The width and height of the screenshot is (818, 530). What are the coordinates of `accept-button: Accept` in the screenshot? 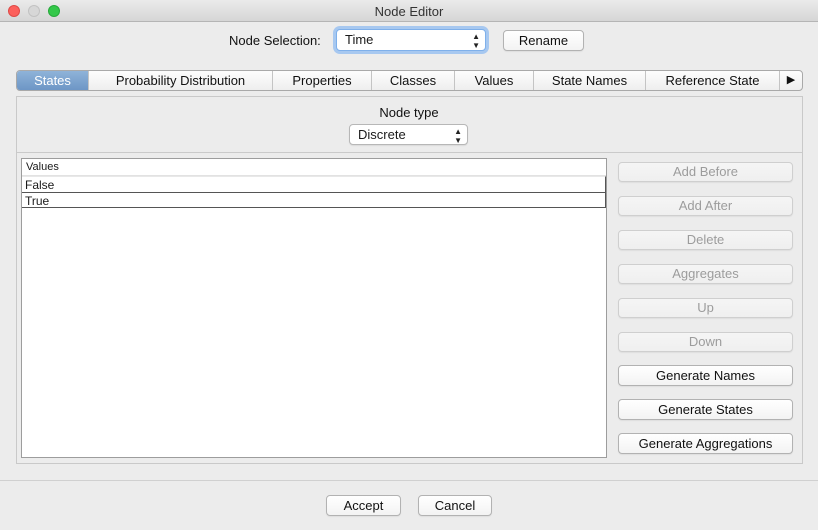 It's located at (363, 505).